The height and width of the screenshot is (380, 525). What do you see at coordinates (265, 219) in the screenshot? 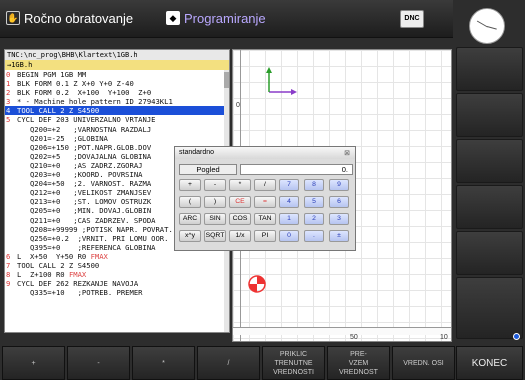
I see `calc-key: TAN` at bounding box center [265, 219].